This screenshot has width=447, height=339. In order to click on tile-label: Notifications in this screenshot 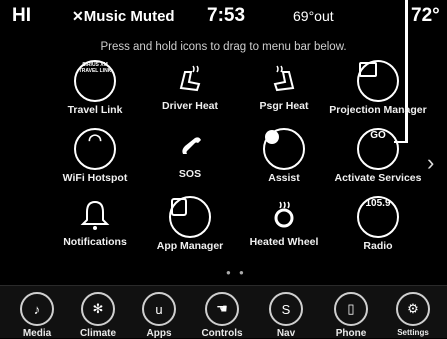, I will do `click(95, 242)`.